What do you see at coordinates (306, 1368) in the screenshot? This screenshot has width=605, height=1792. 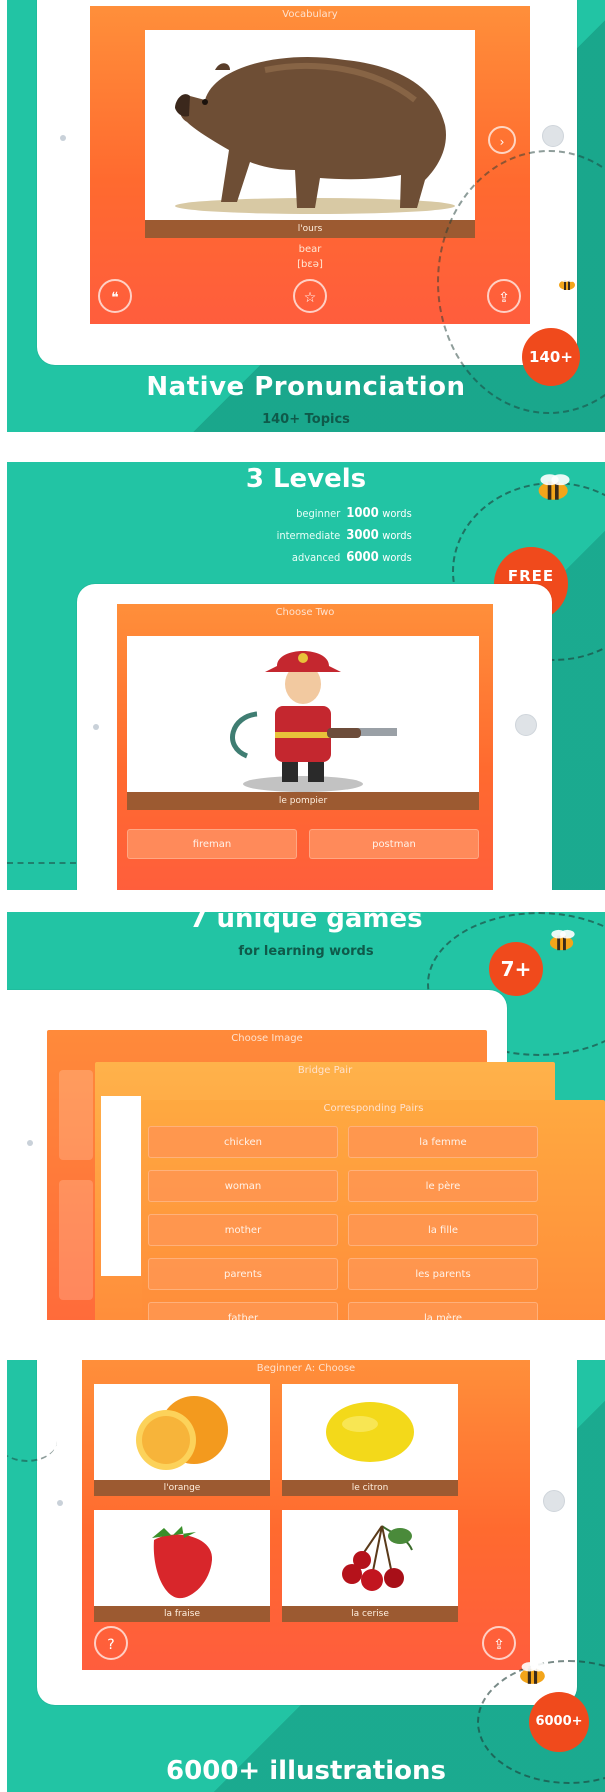 I see `screen-title: Beginner A: Choose` at bounding box center [306, 1368].